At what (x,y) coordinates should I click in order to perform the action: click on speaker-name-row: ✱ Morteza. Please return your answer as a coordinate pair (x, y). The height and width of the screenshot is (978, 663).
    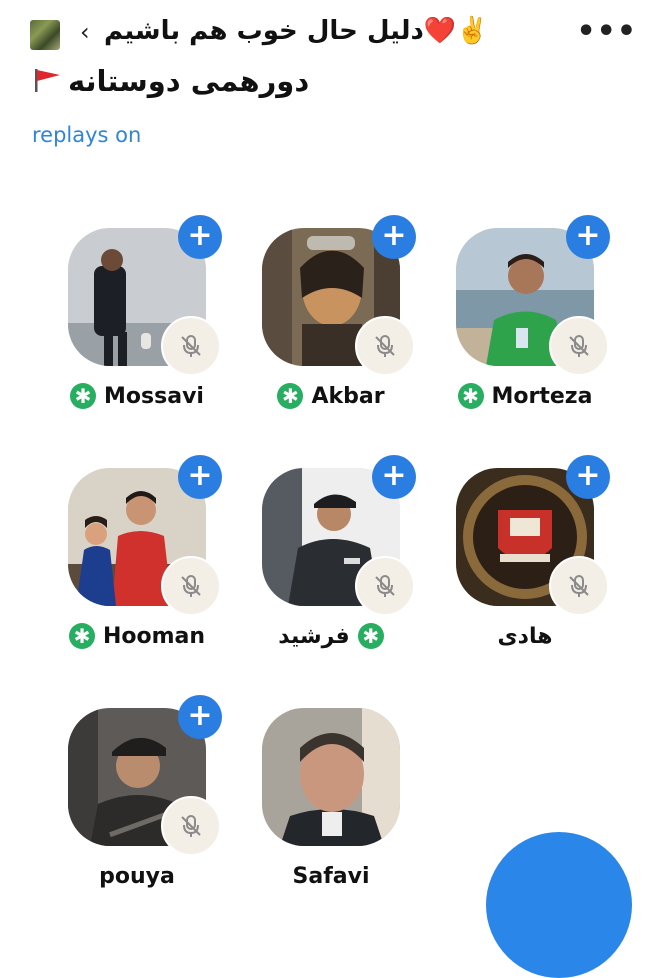
    Looking at the image, I should click on (525, 396).